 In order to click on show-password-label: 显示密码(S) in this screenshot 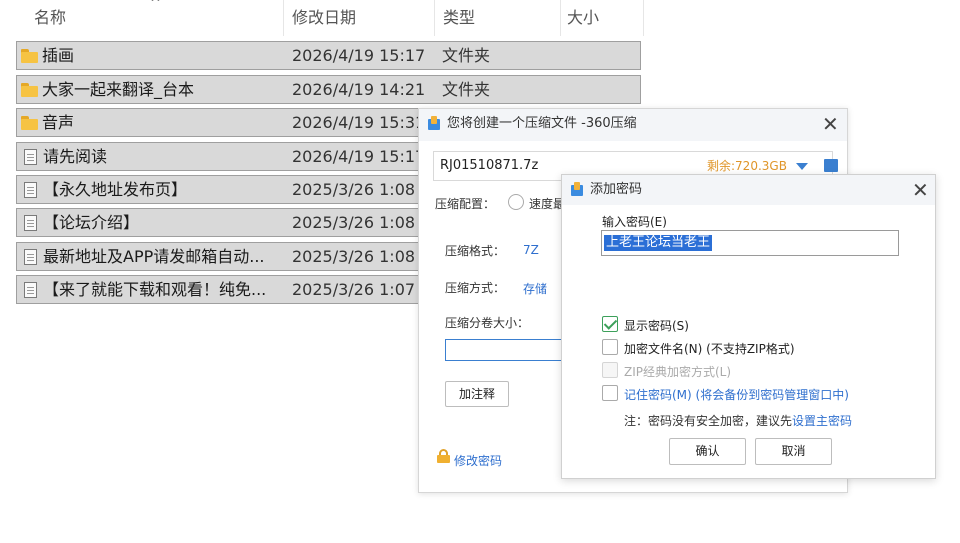, I will do `click(656, 326)`.